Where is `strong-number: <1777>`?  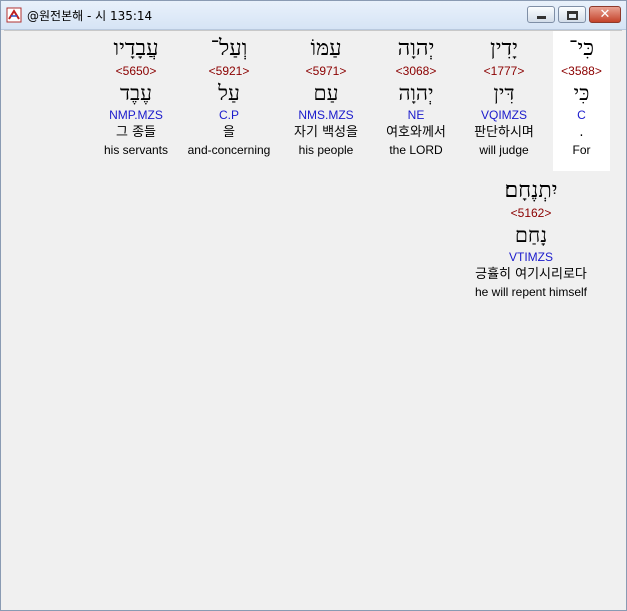
strong-number: <1777> is located at coordinates (504, 71).